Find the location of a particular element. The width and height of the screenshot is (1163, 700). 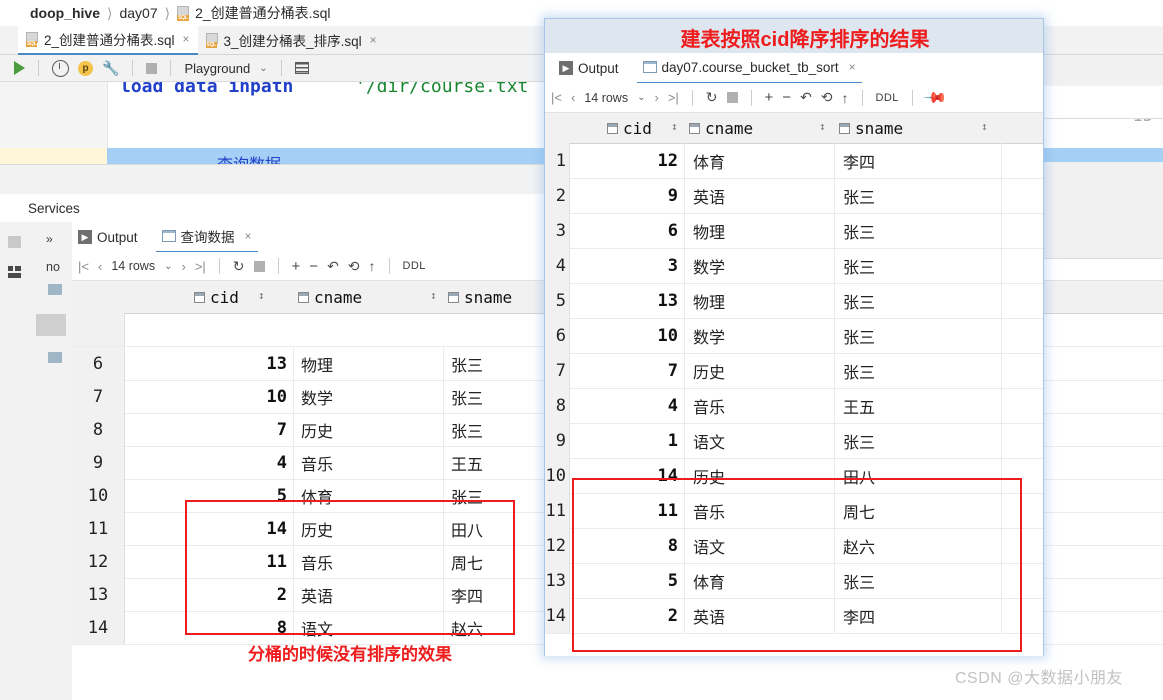

run-icon is located at coordinates (19, 68).